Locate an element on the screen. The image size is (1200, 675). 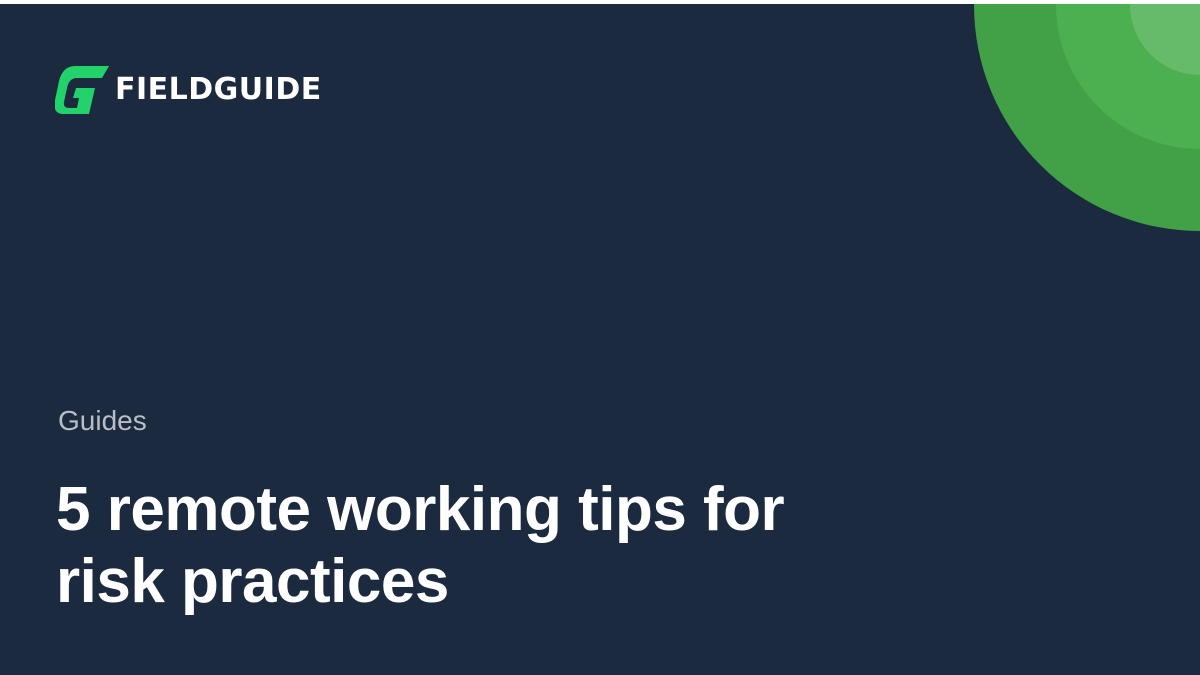
article-title-line-1: 5 remote working tips for is located at coordinates (420, 509).